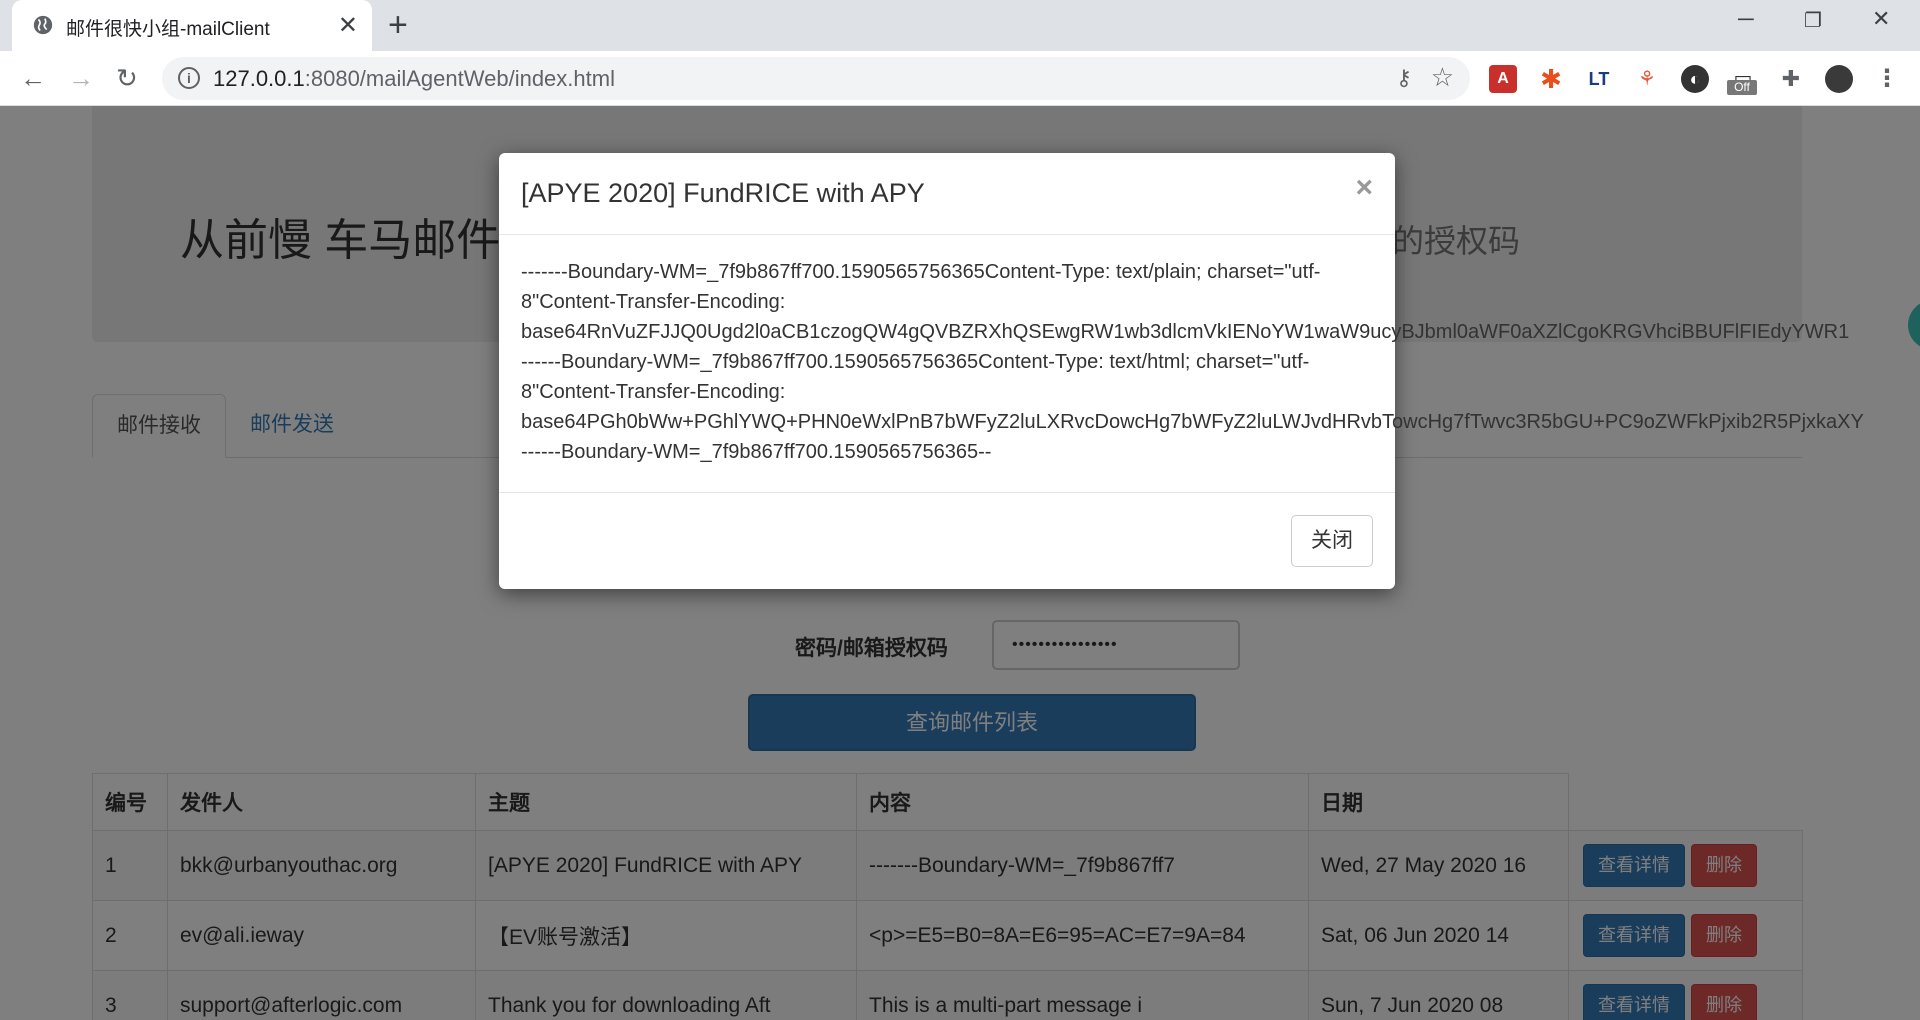 The height and width of the screenshot is (1020, 1920). I want to click on url-text: 127.0.0.1:8080/mailAgentWeb/index.html, so click(414, 79).